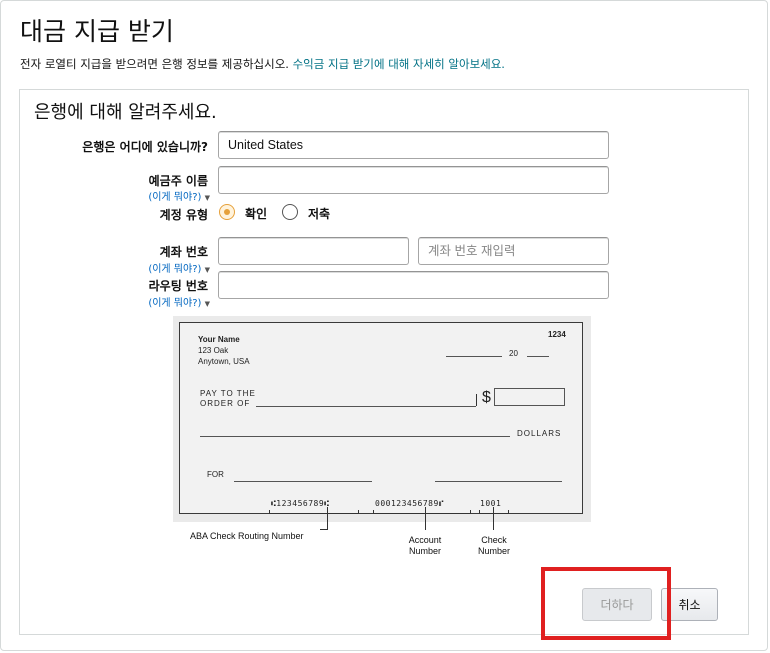 Image resolution: width=770 pixels, height=653 pixels. I want to click on check-name: Your Name, so click(219, 339).